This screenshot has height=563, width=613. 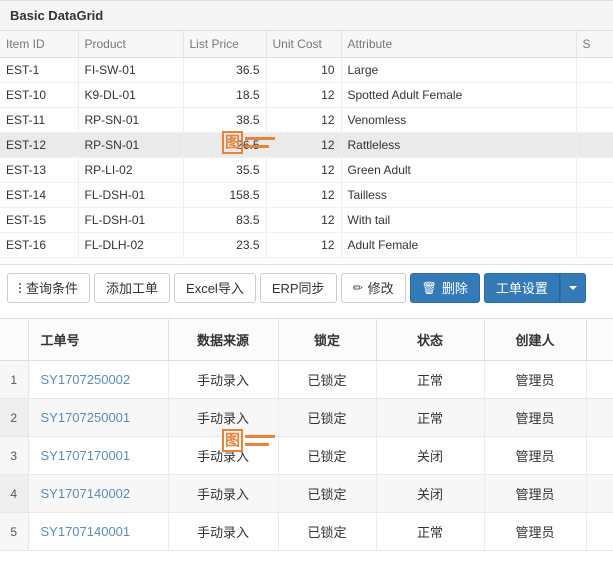 I want to click on column-header-department: 部, so click(x=599, y=339).